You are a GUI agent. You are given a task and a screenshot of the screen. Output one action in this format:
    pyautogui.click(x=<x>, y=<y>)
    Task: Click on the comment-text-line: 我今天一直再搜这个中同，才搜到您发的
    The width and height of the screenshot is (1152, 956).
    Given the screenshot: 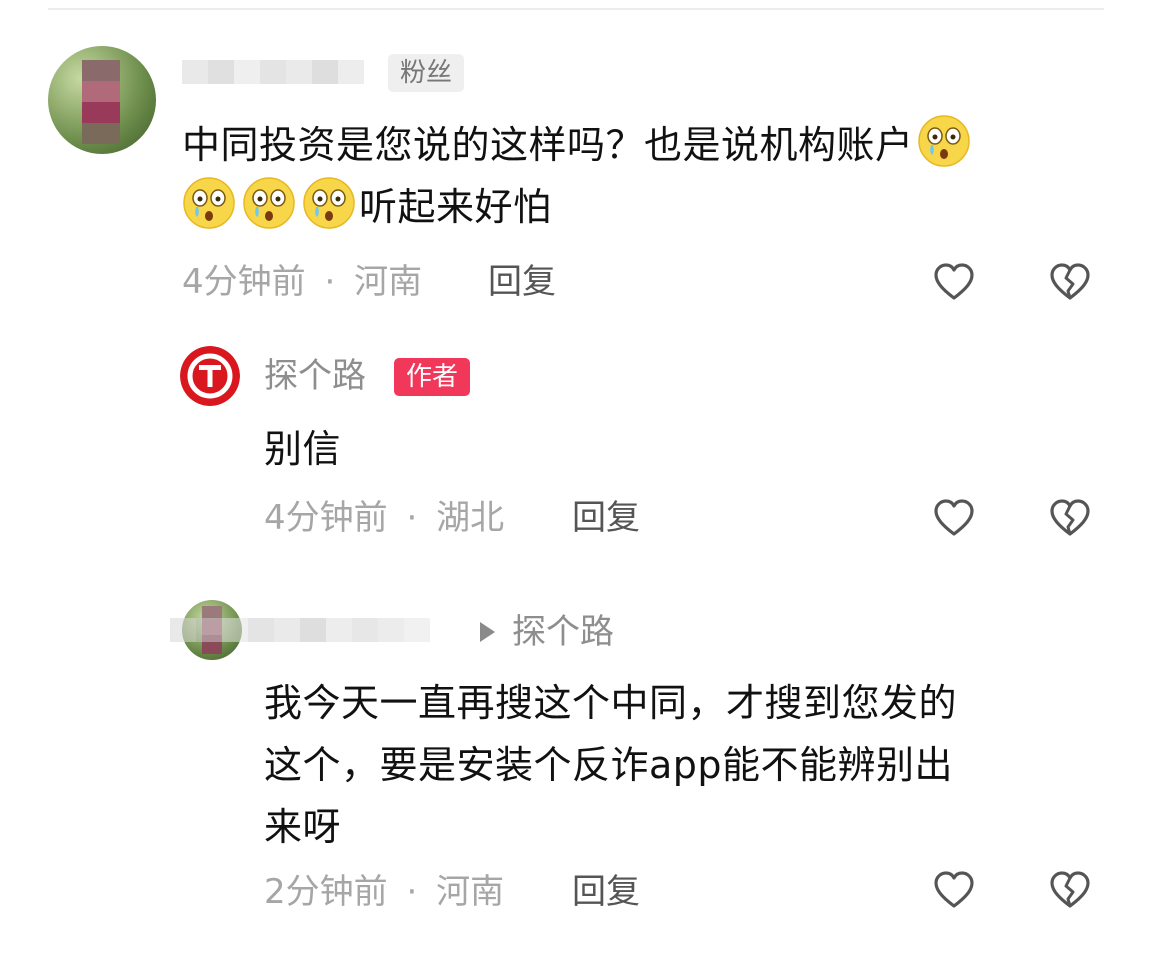 What is the action you would take?
    pyautogui.click(x=611, y=703)
    